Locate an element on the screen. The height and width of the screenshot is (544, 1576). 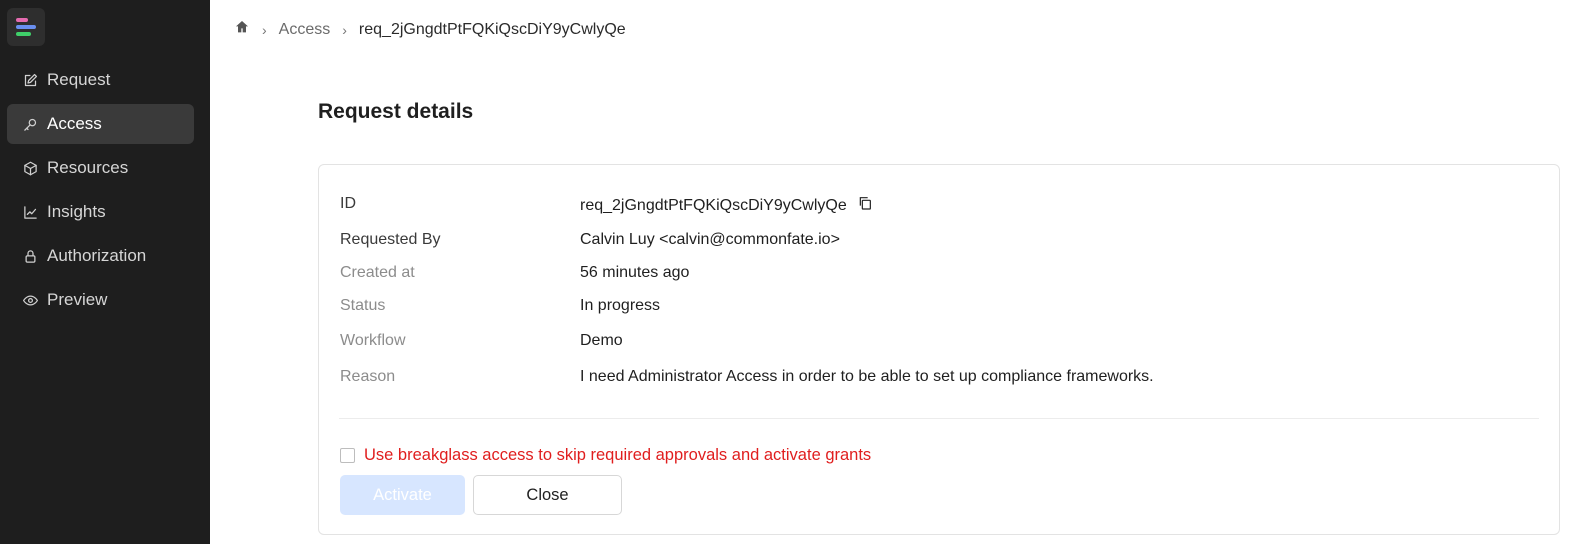
cube-icon is located at coordinates (30, 168).